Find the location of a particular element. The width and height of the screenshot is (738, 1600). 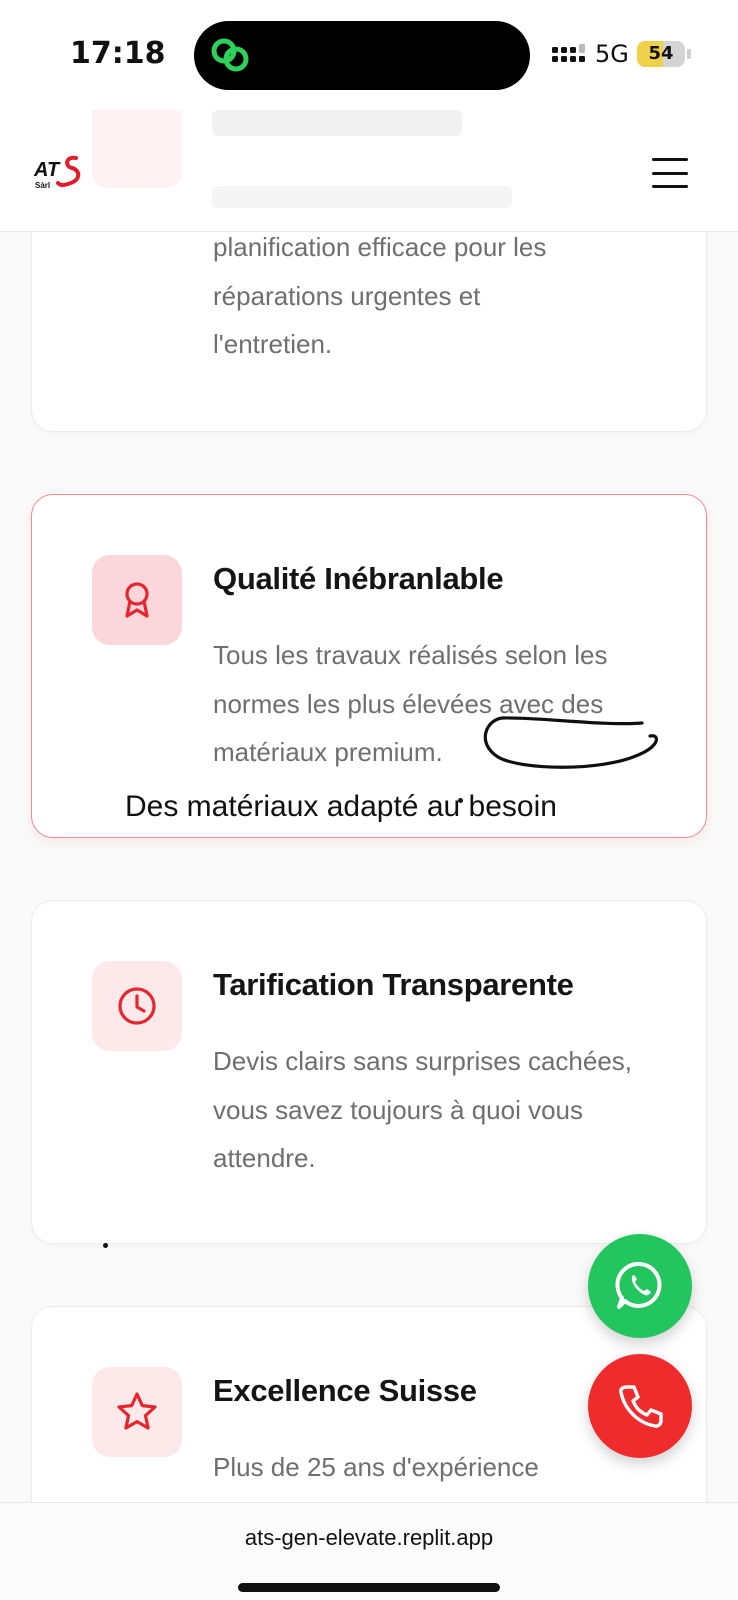

desc-line: l'entretien. is located at coordinates (273, 344).